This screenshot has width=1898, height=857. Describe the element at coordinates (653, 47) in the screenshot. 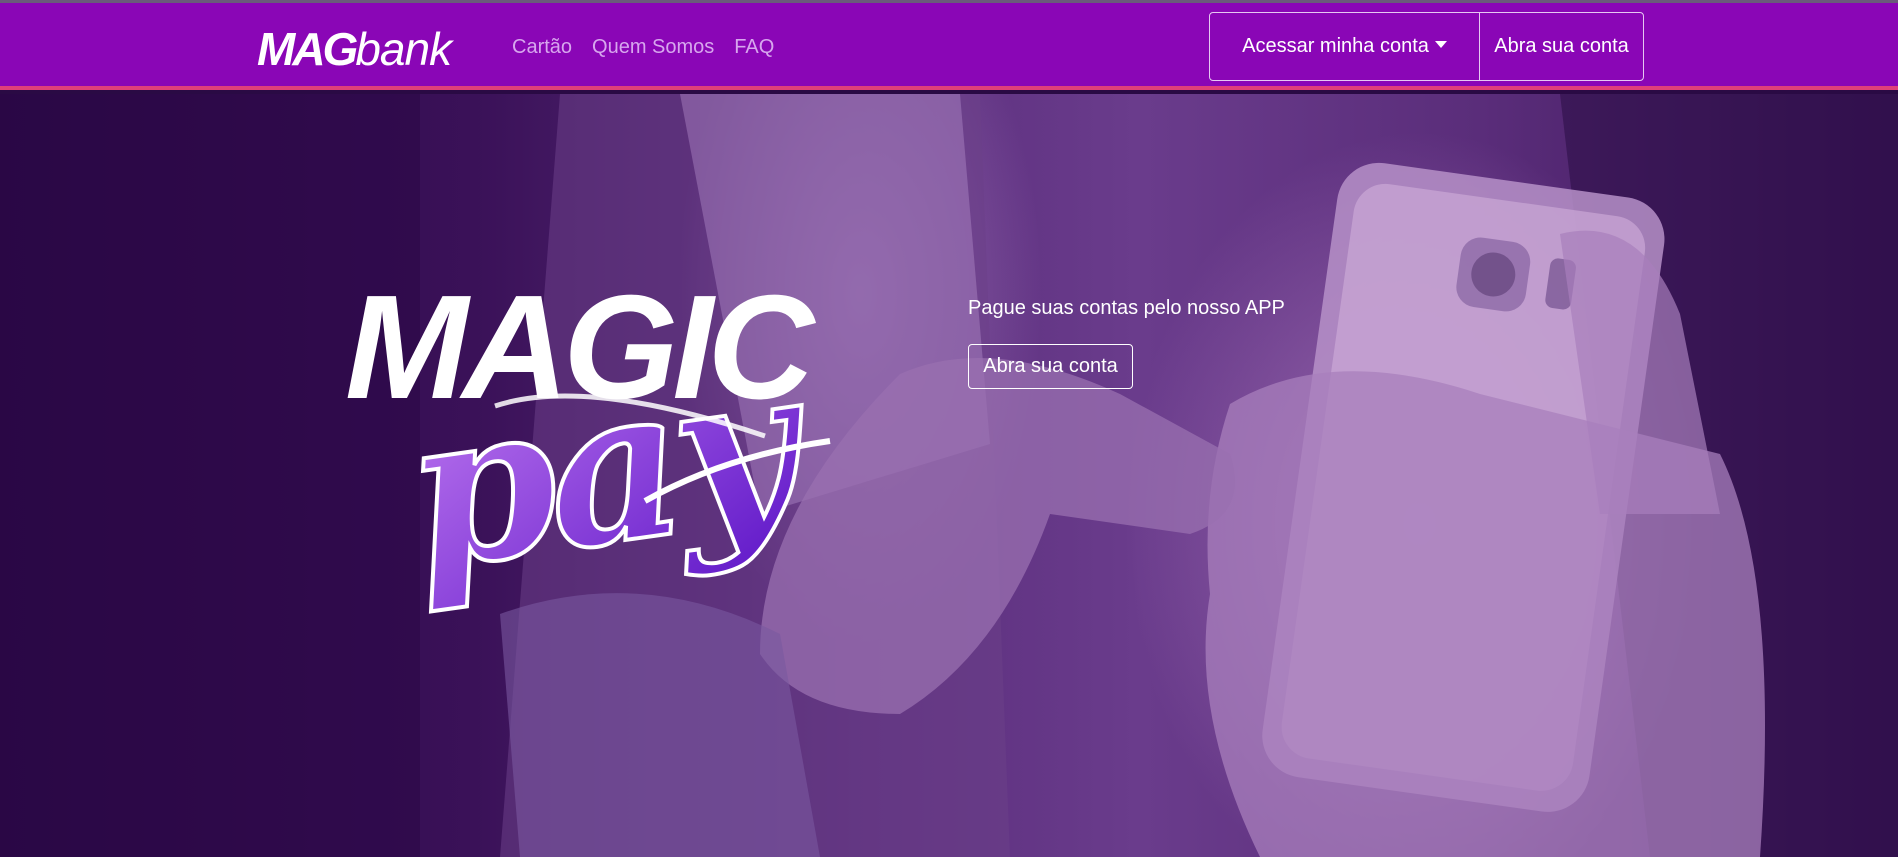

I see `nav-link-quem-somos: Quem Somos` at that location.